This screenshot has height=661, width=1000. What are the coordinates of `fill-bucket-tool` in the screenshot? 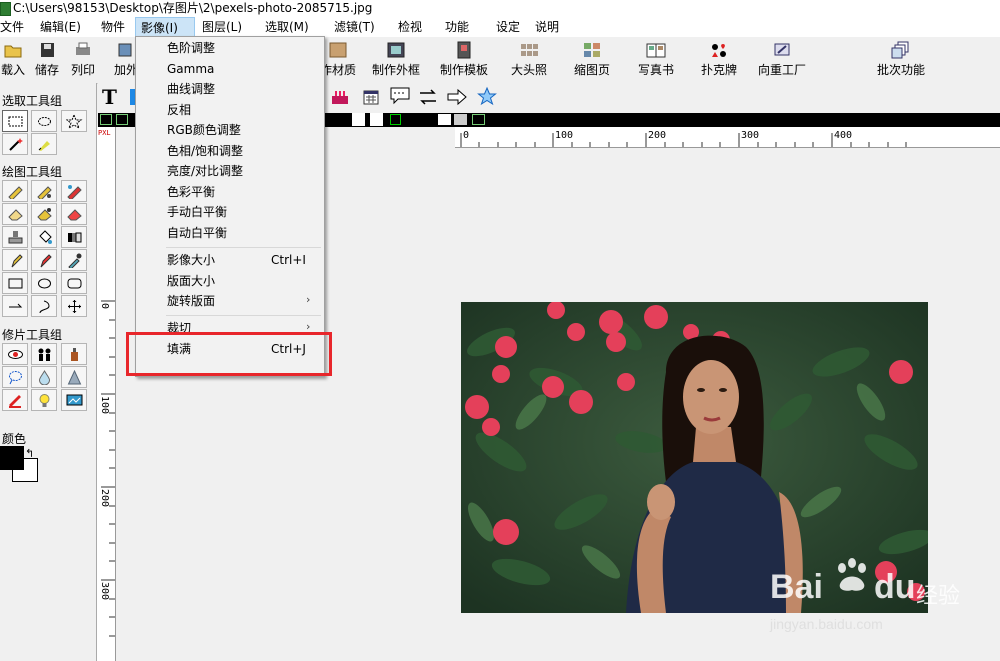 It's located at (44, 237).